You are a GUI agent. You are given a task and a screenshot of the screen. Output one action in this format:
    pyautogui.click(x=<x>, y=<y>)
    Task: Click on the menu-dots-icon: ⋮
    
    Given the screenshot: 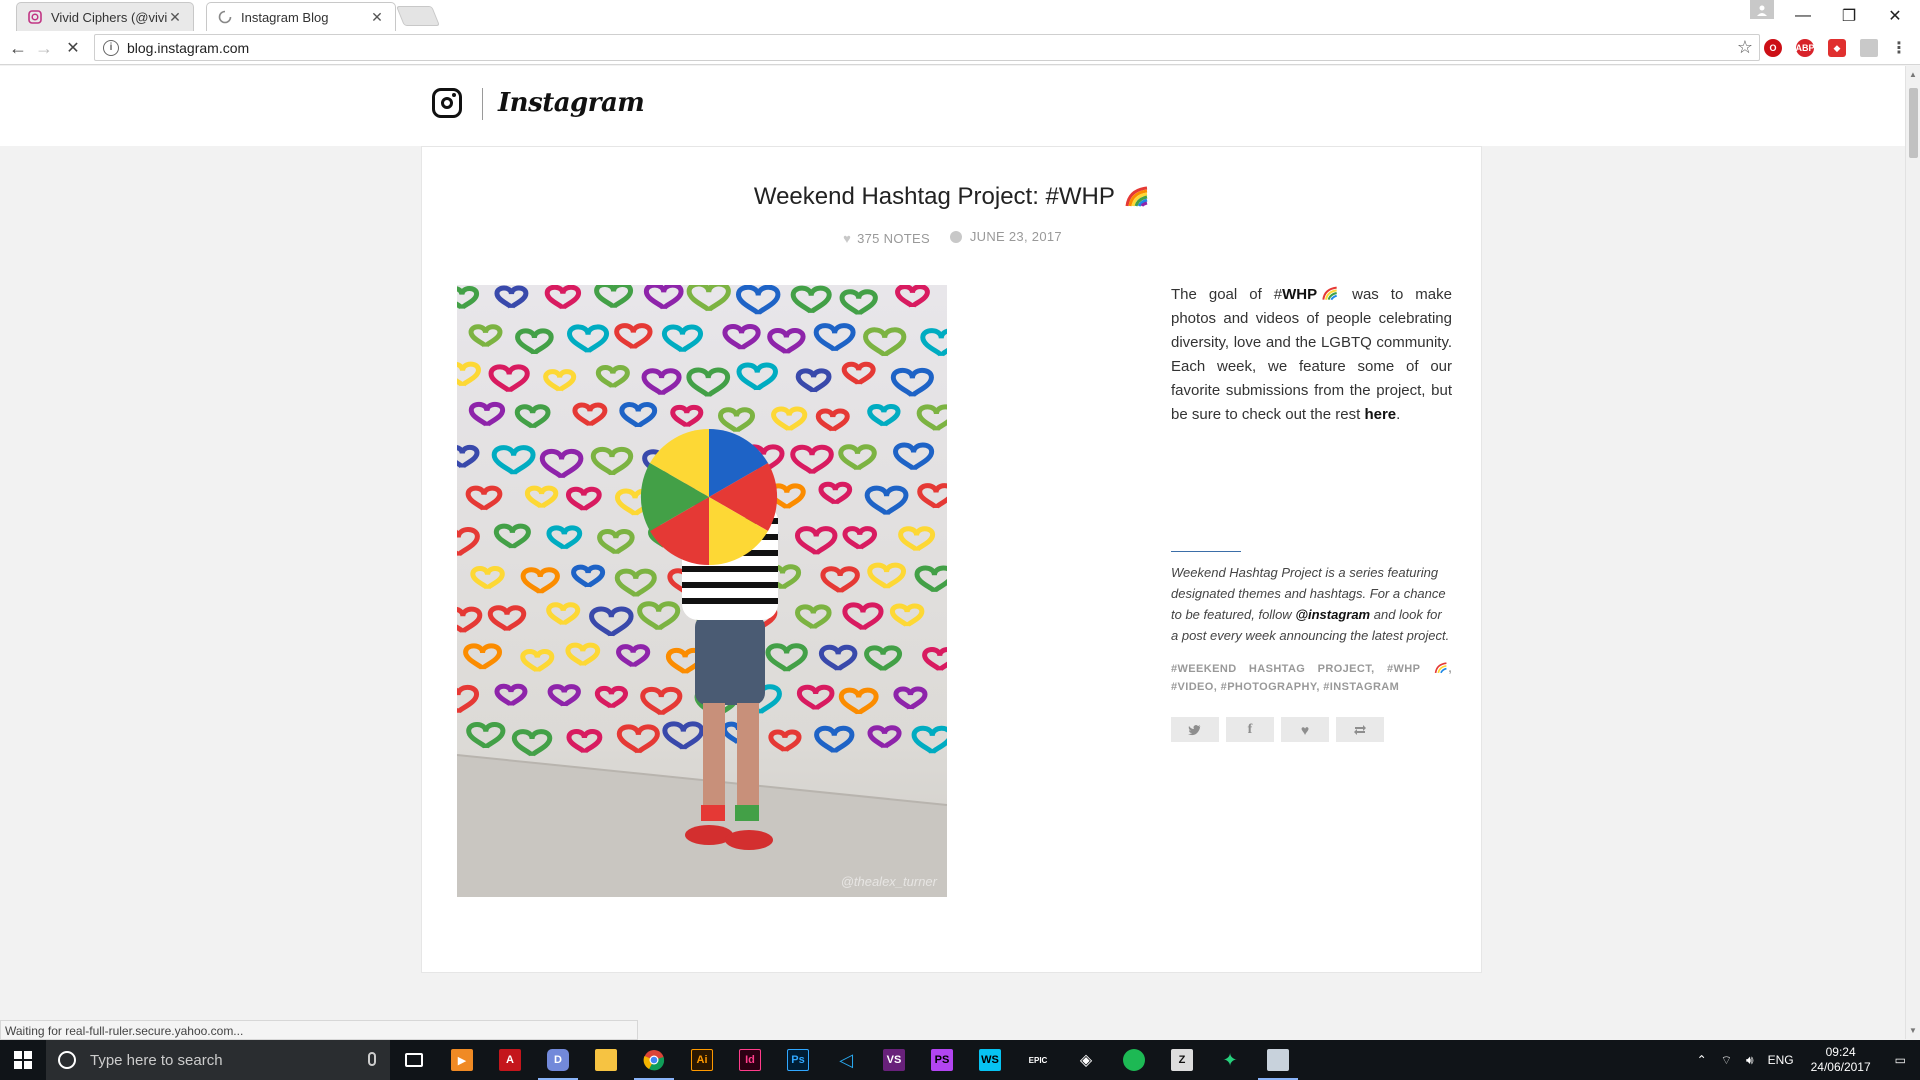 What is the action you would take?
    pyautogui.click(x=1899, y=48)
    